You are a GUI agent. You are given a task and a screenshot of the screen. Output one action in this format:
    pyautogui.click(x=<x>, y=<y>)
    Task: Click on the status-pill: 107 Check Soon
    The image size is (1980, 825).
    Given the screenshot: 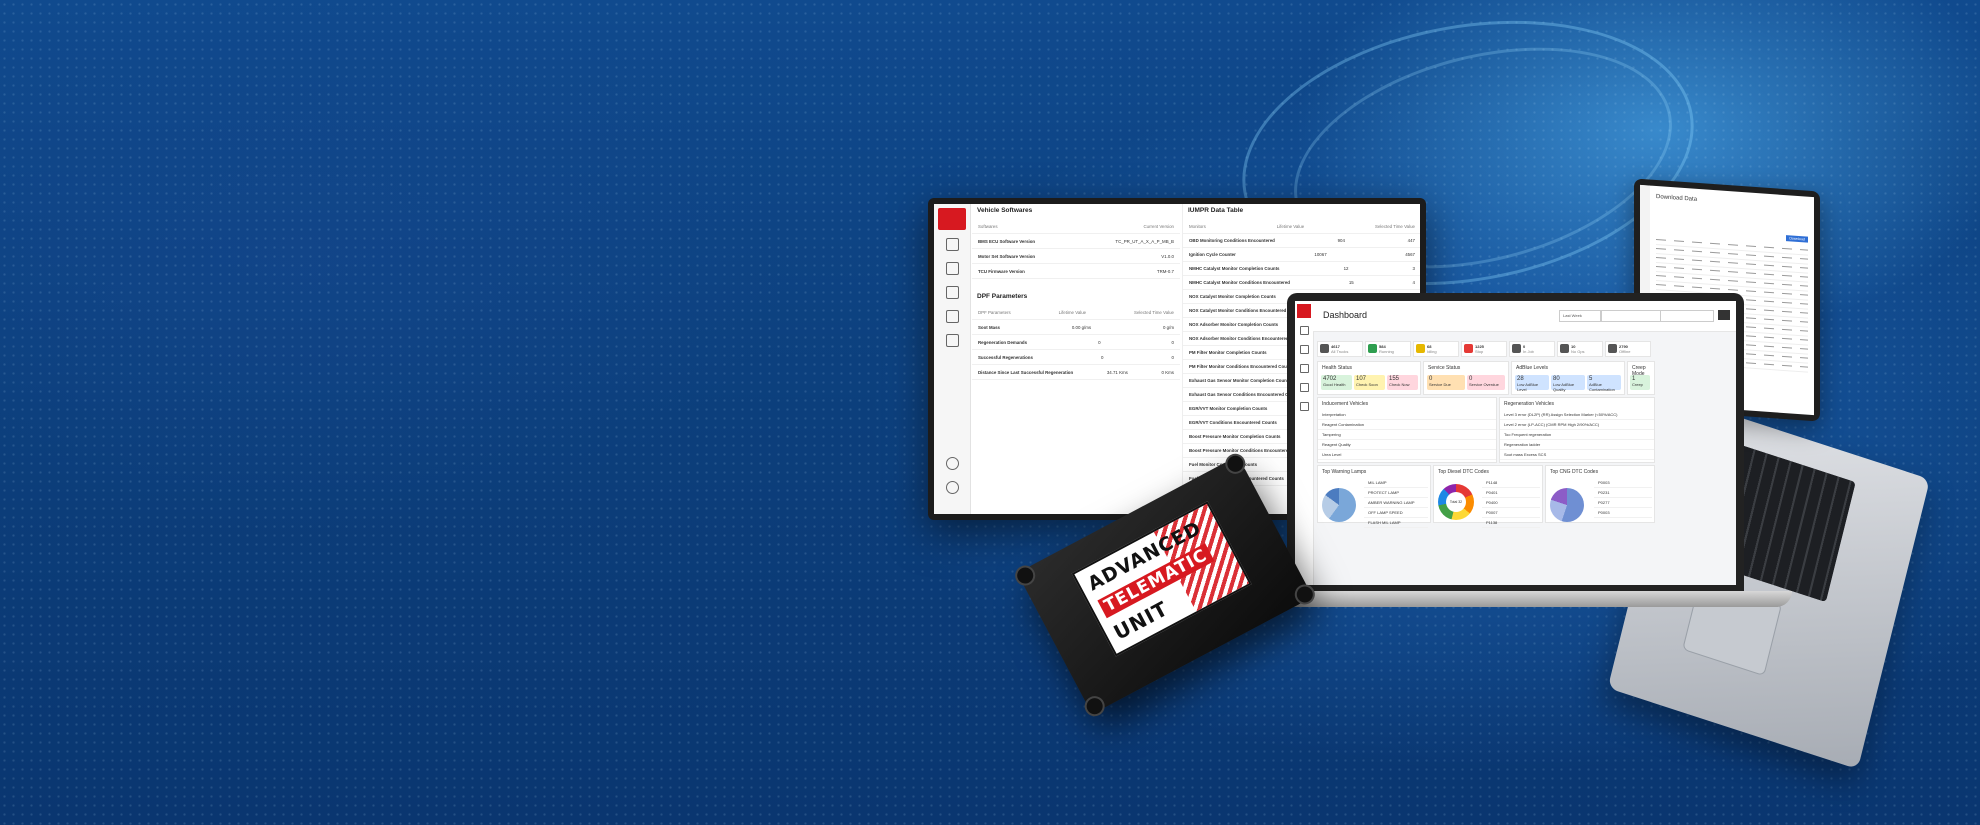 What is the action you would take?
    pyautogui.click(x=1369, y=382)
    